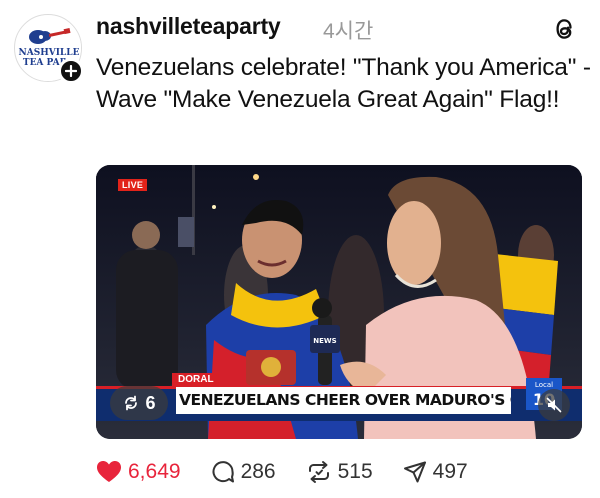  I want to click on news-headline: VENEZUELANS CHEER OVER MADURO'S CAPTURE, so click(343, 400).